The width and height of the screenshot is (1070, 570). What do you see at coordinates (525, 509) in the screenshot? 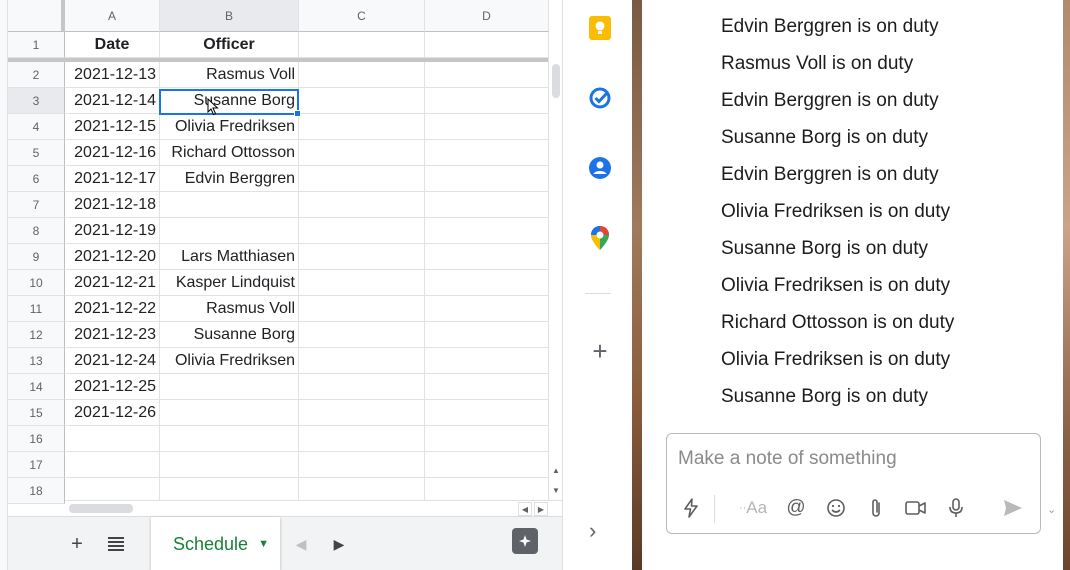
I see `scroll-left-icon: ◀` at bounding box center [525, 509].